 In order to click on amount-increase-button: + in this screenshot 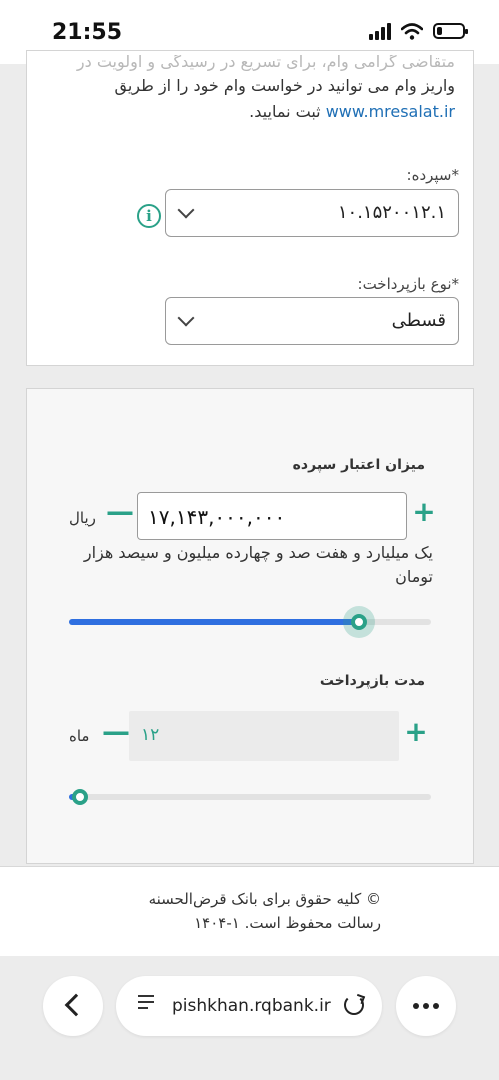, I will do `click(424, 512)`.